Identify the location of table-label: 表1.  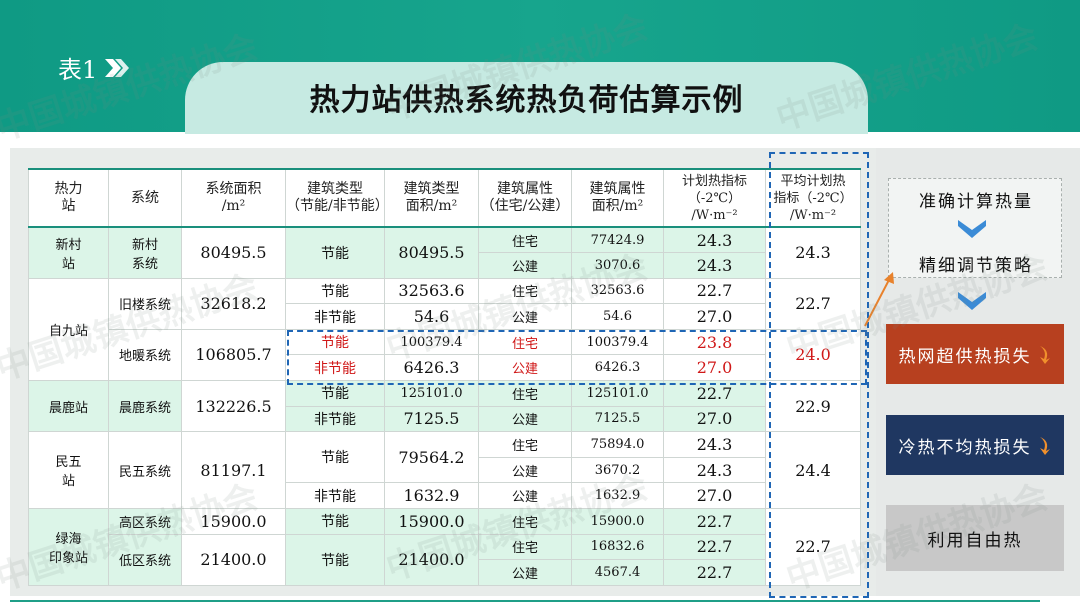
(94, 67).